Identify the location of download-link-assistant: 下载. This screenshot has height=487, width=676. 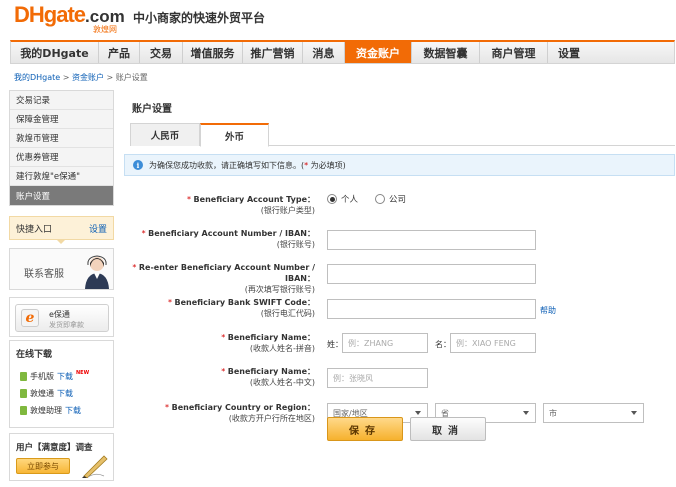
(73, 410).